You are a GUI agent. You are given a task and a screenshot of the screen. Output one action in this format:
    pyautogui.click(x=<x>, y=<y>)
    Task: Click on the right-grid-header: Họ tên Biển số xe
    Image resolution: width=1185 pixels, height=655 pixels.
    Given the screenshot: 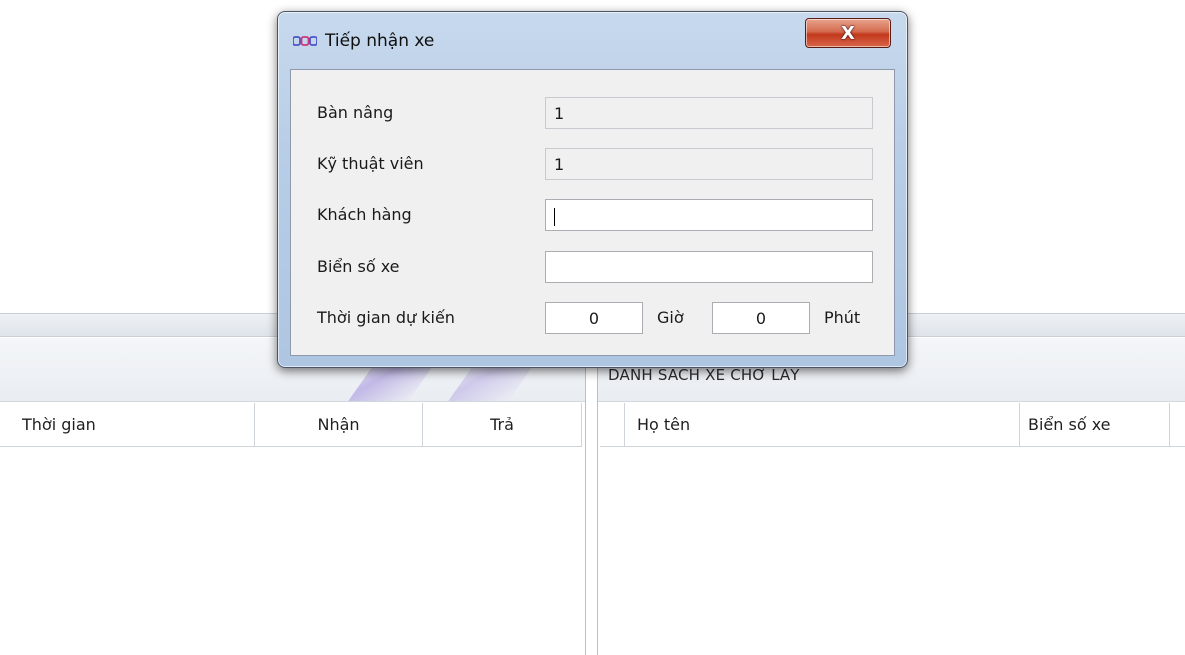 What is the action you would take?
    pyautogui.click(x=892, y=425)
    